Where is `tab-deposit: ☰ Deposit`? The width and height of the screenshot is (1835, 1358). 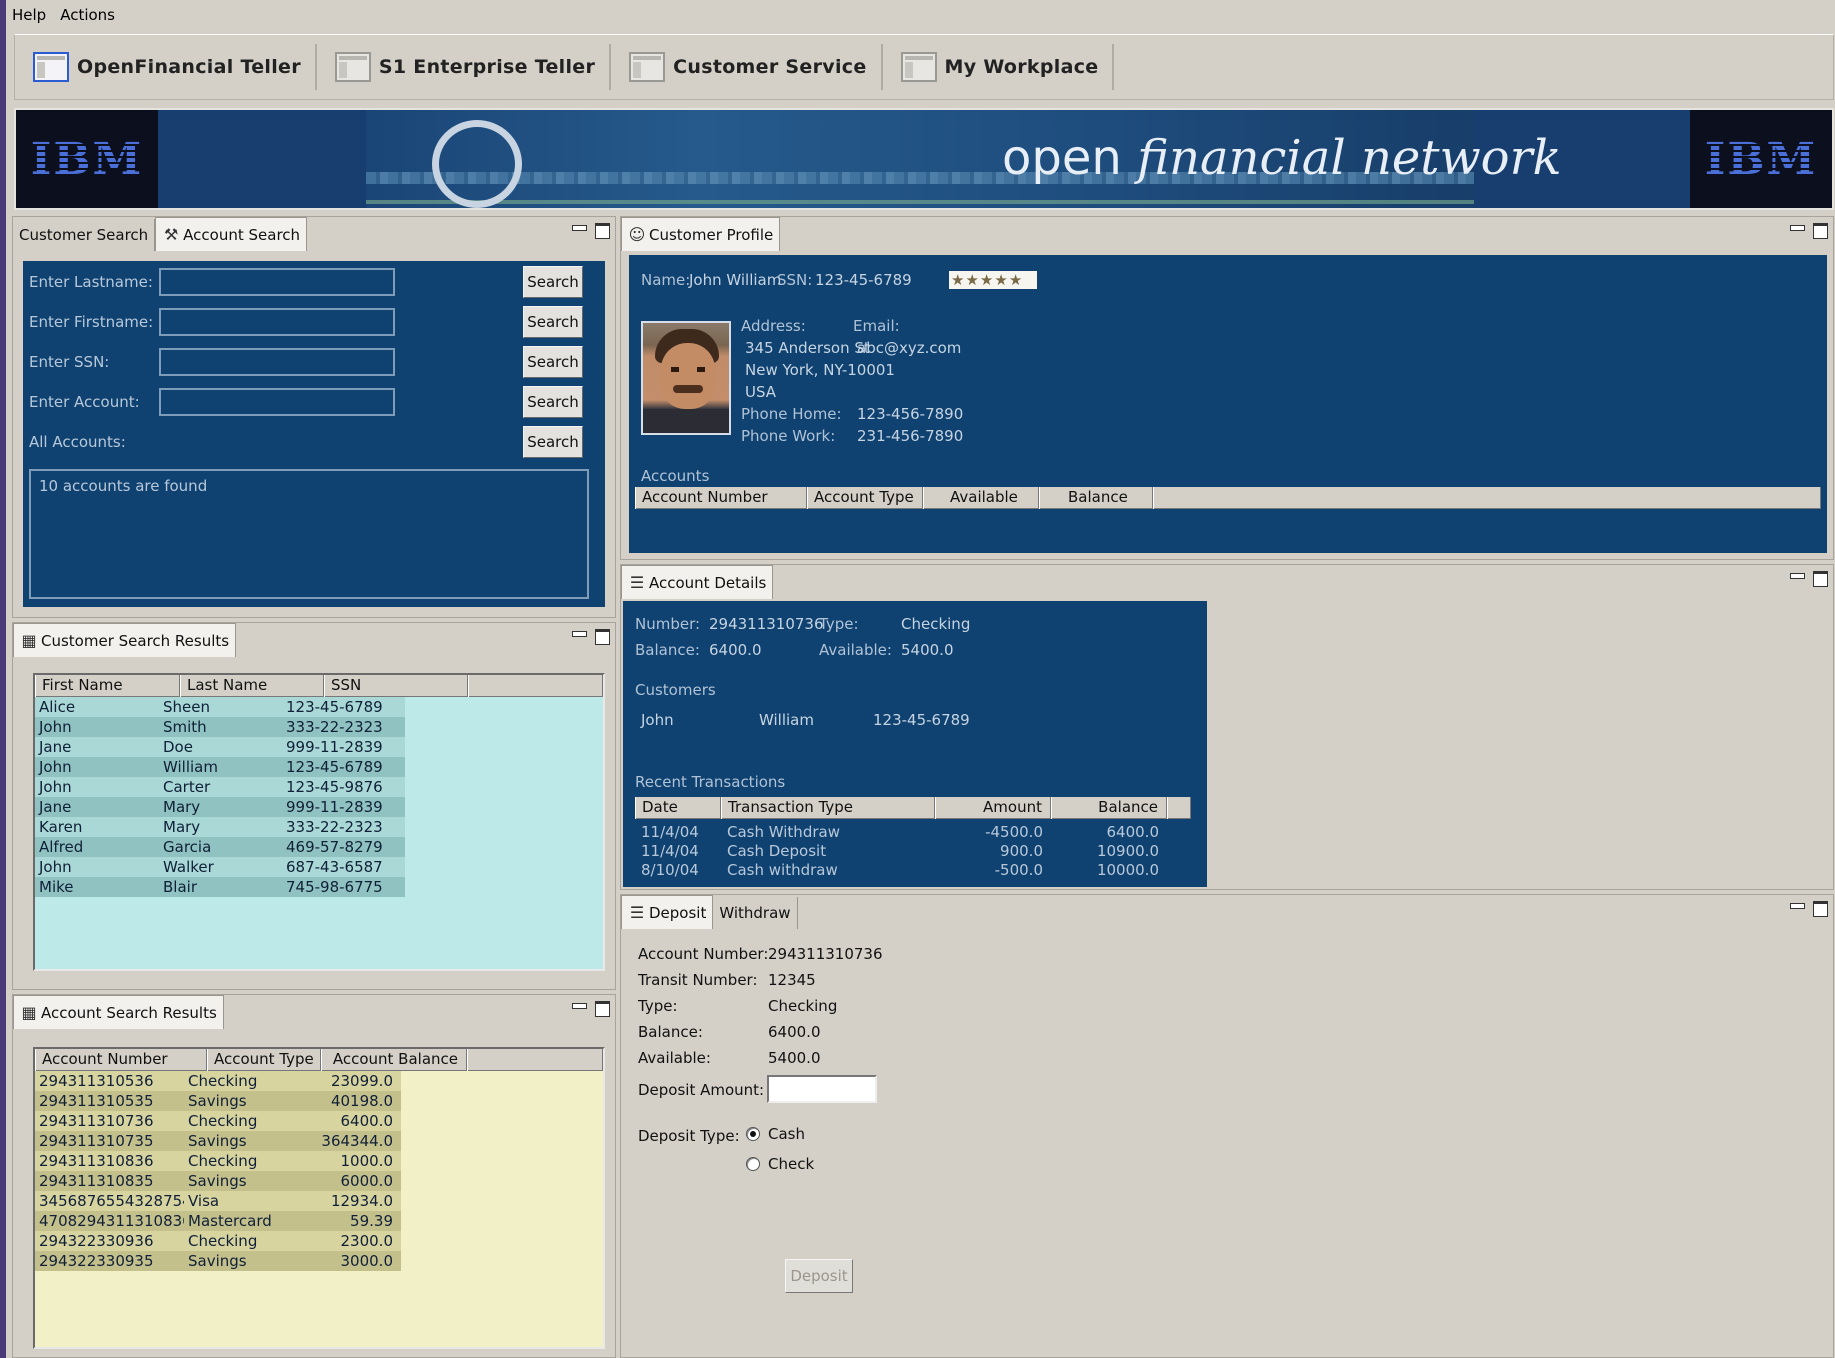
tab-deposit: ☰ Deposit is located at coordinates (667, 912).